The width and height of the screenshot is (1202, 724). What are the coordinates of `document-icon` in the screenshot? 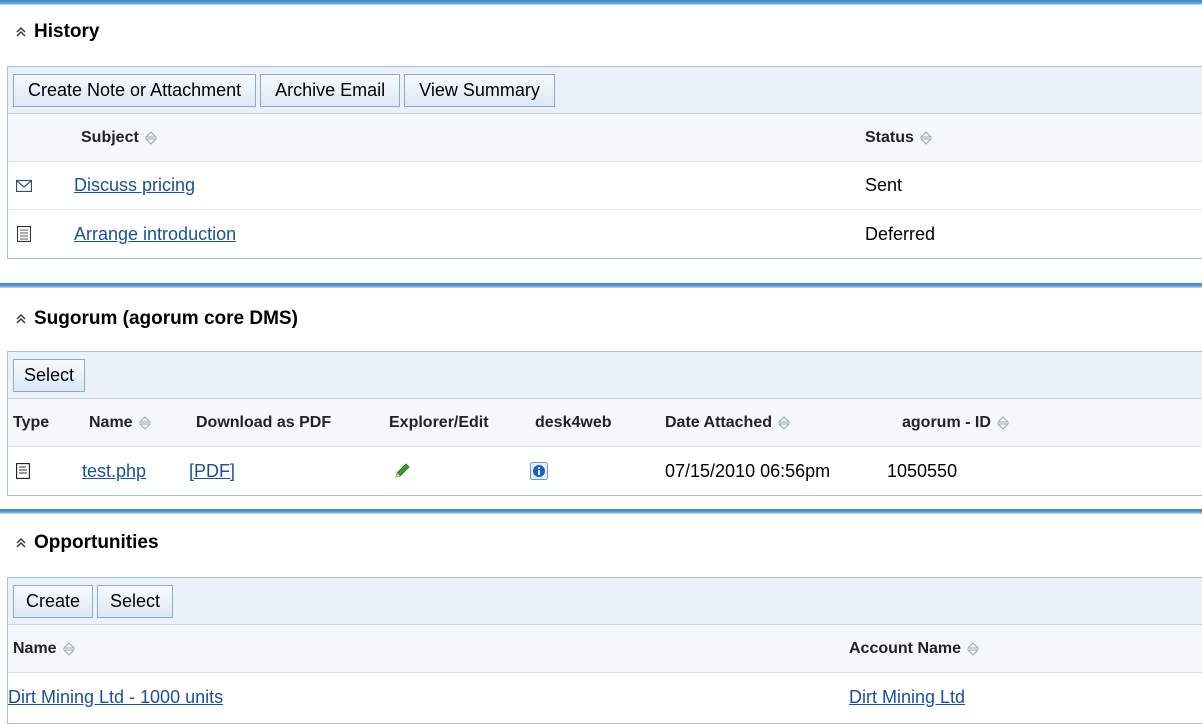 It's located at (23, 471).